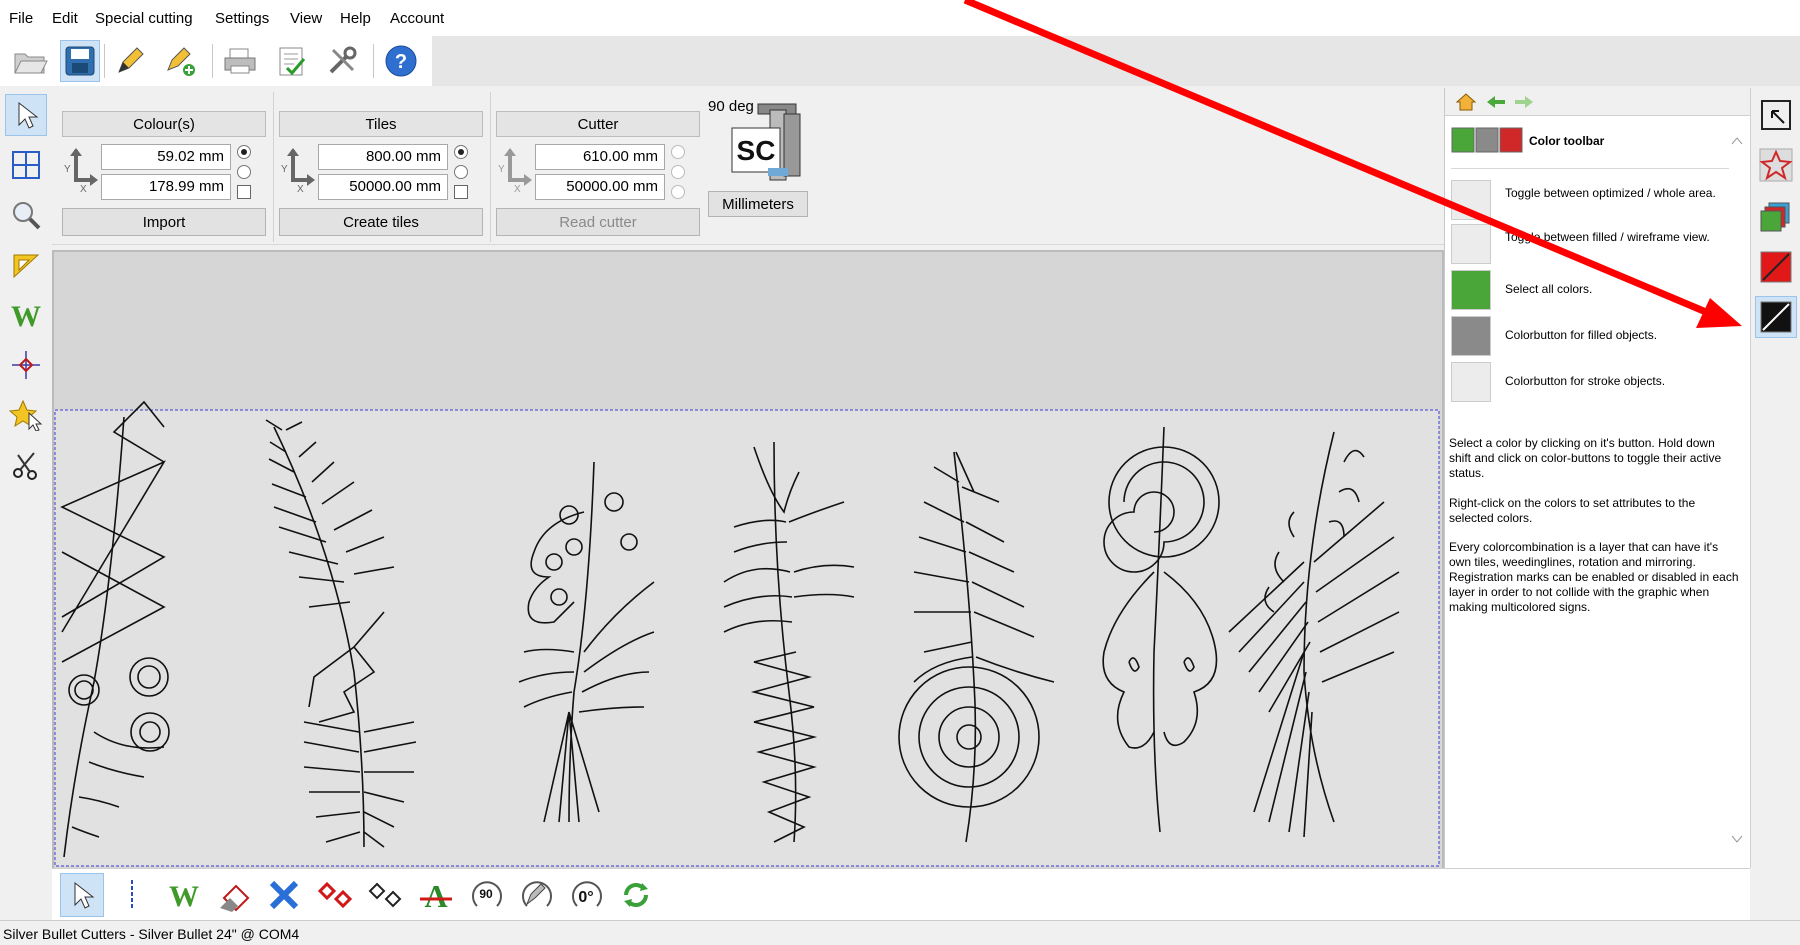 The width and height of the screenshot is (1800, 945). I want to click on colours-x-field: 59.02 mm, so click(166, 157).